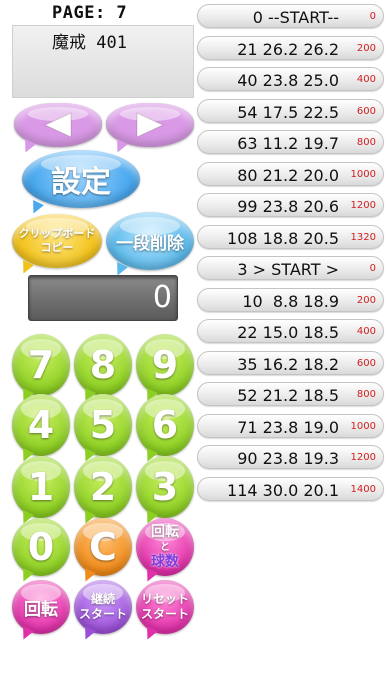 Image resolution: width=392 pixels, height=696 pixels. I want to click on key-9: 9, so click(165, 365).